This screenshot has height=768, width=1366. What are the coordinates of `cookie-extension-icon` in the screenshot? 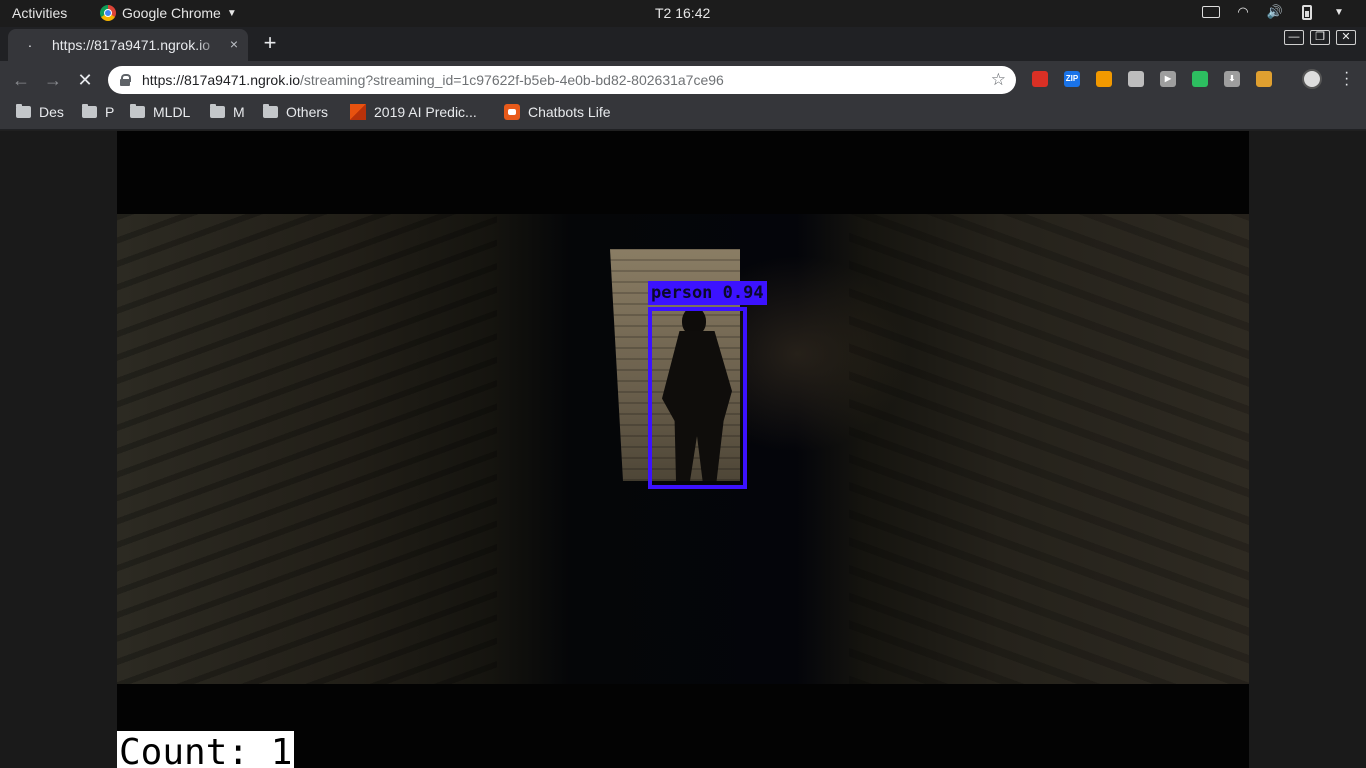 It's located at (1264, 79).